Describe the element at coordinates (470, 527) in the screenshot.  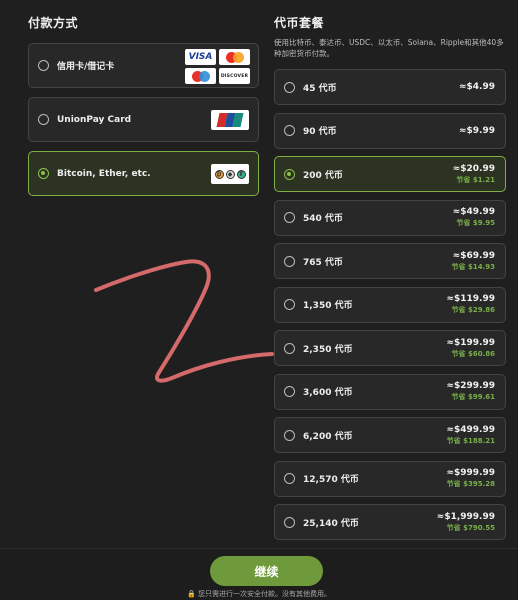
I see `package-savings: 节省 $790.55` at that location.